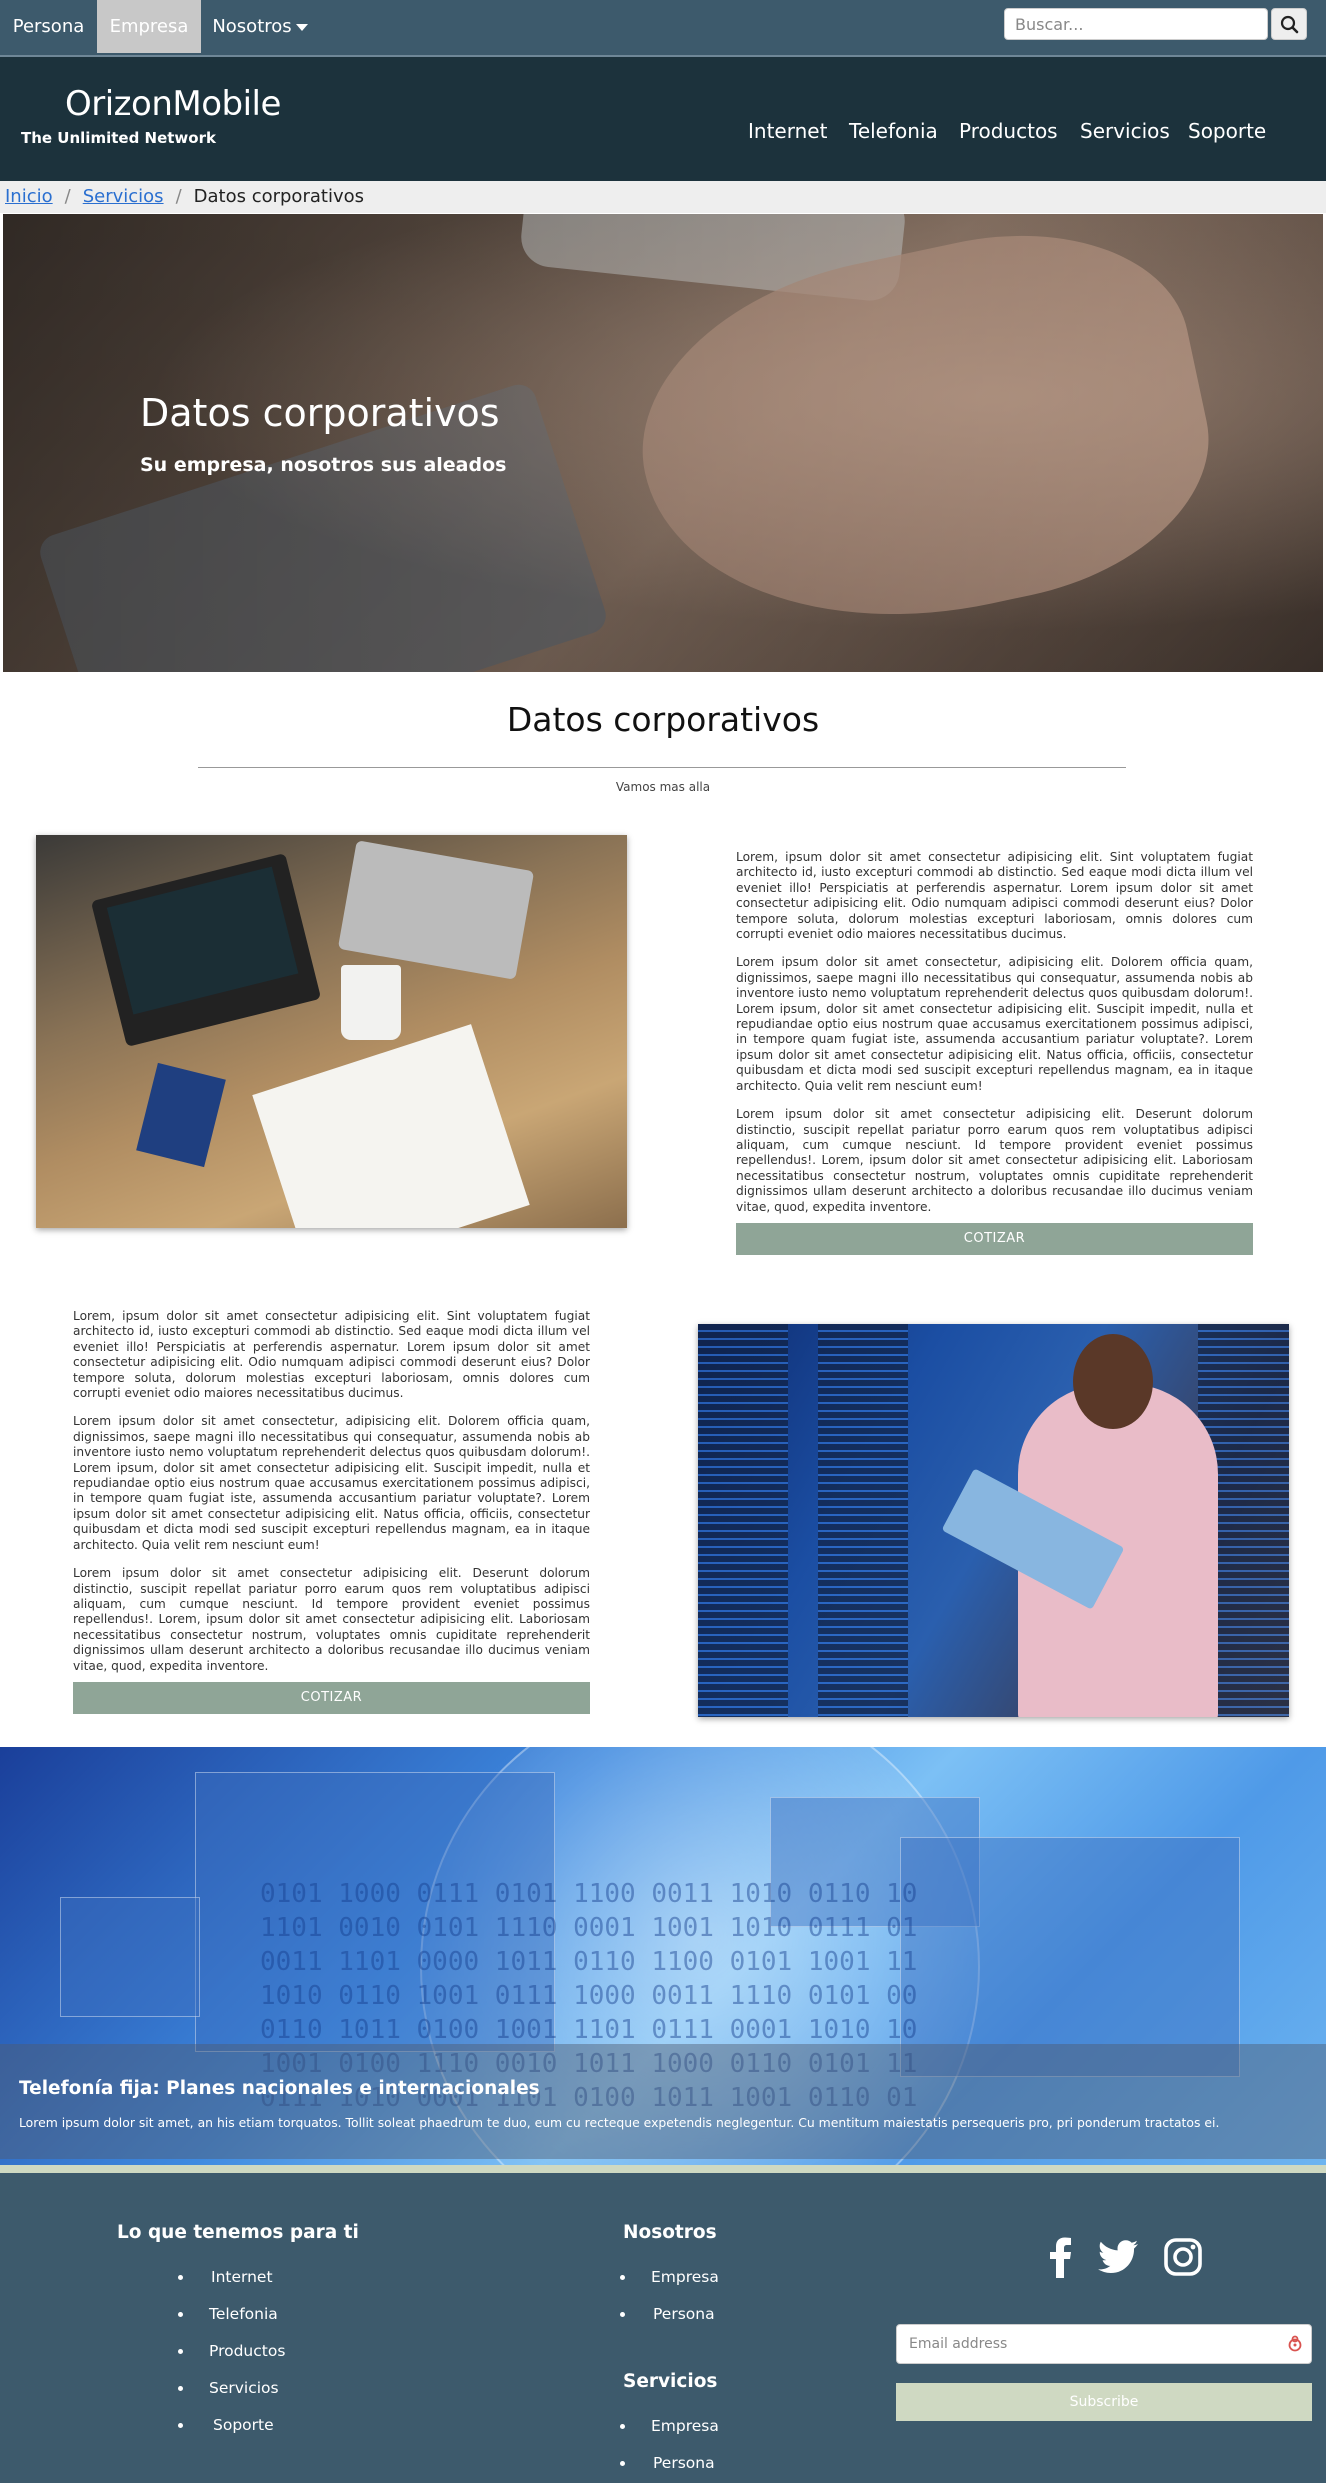  Describe the element at coordinates (1008, 131) in the screenshot. I see `nav-productos: Productos` at that location.